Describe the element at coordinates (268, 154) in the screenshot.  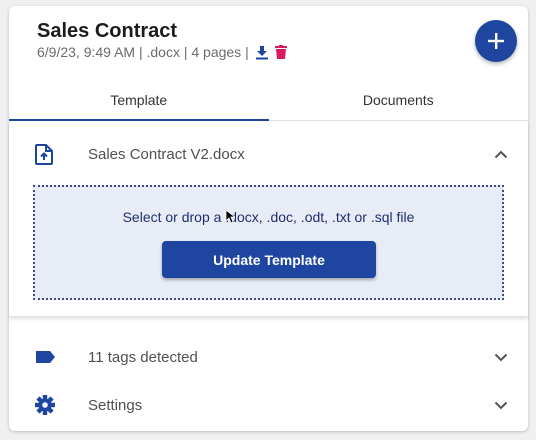
I see `template-file-header: Sales Contract V2.docx` at that location.